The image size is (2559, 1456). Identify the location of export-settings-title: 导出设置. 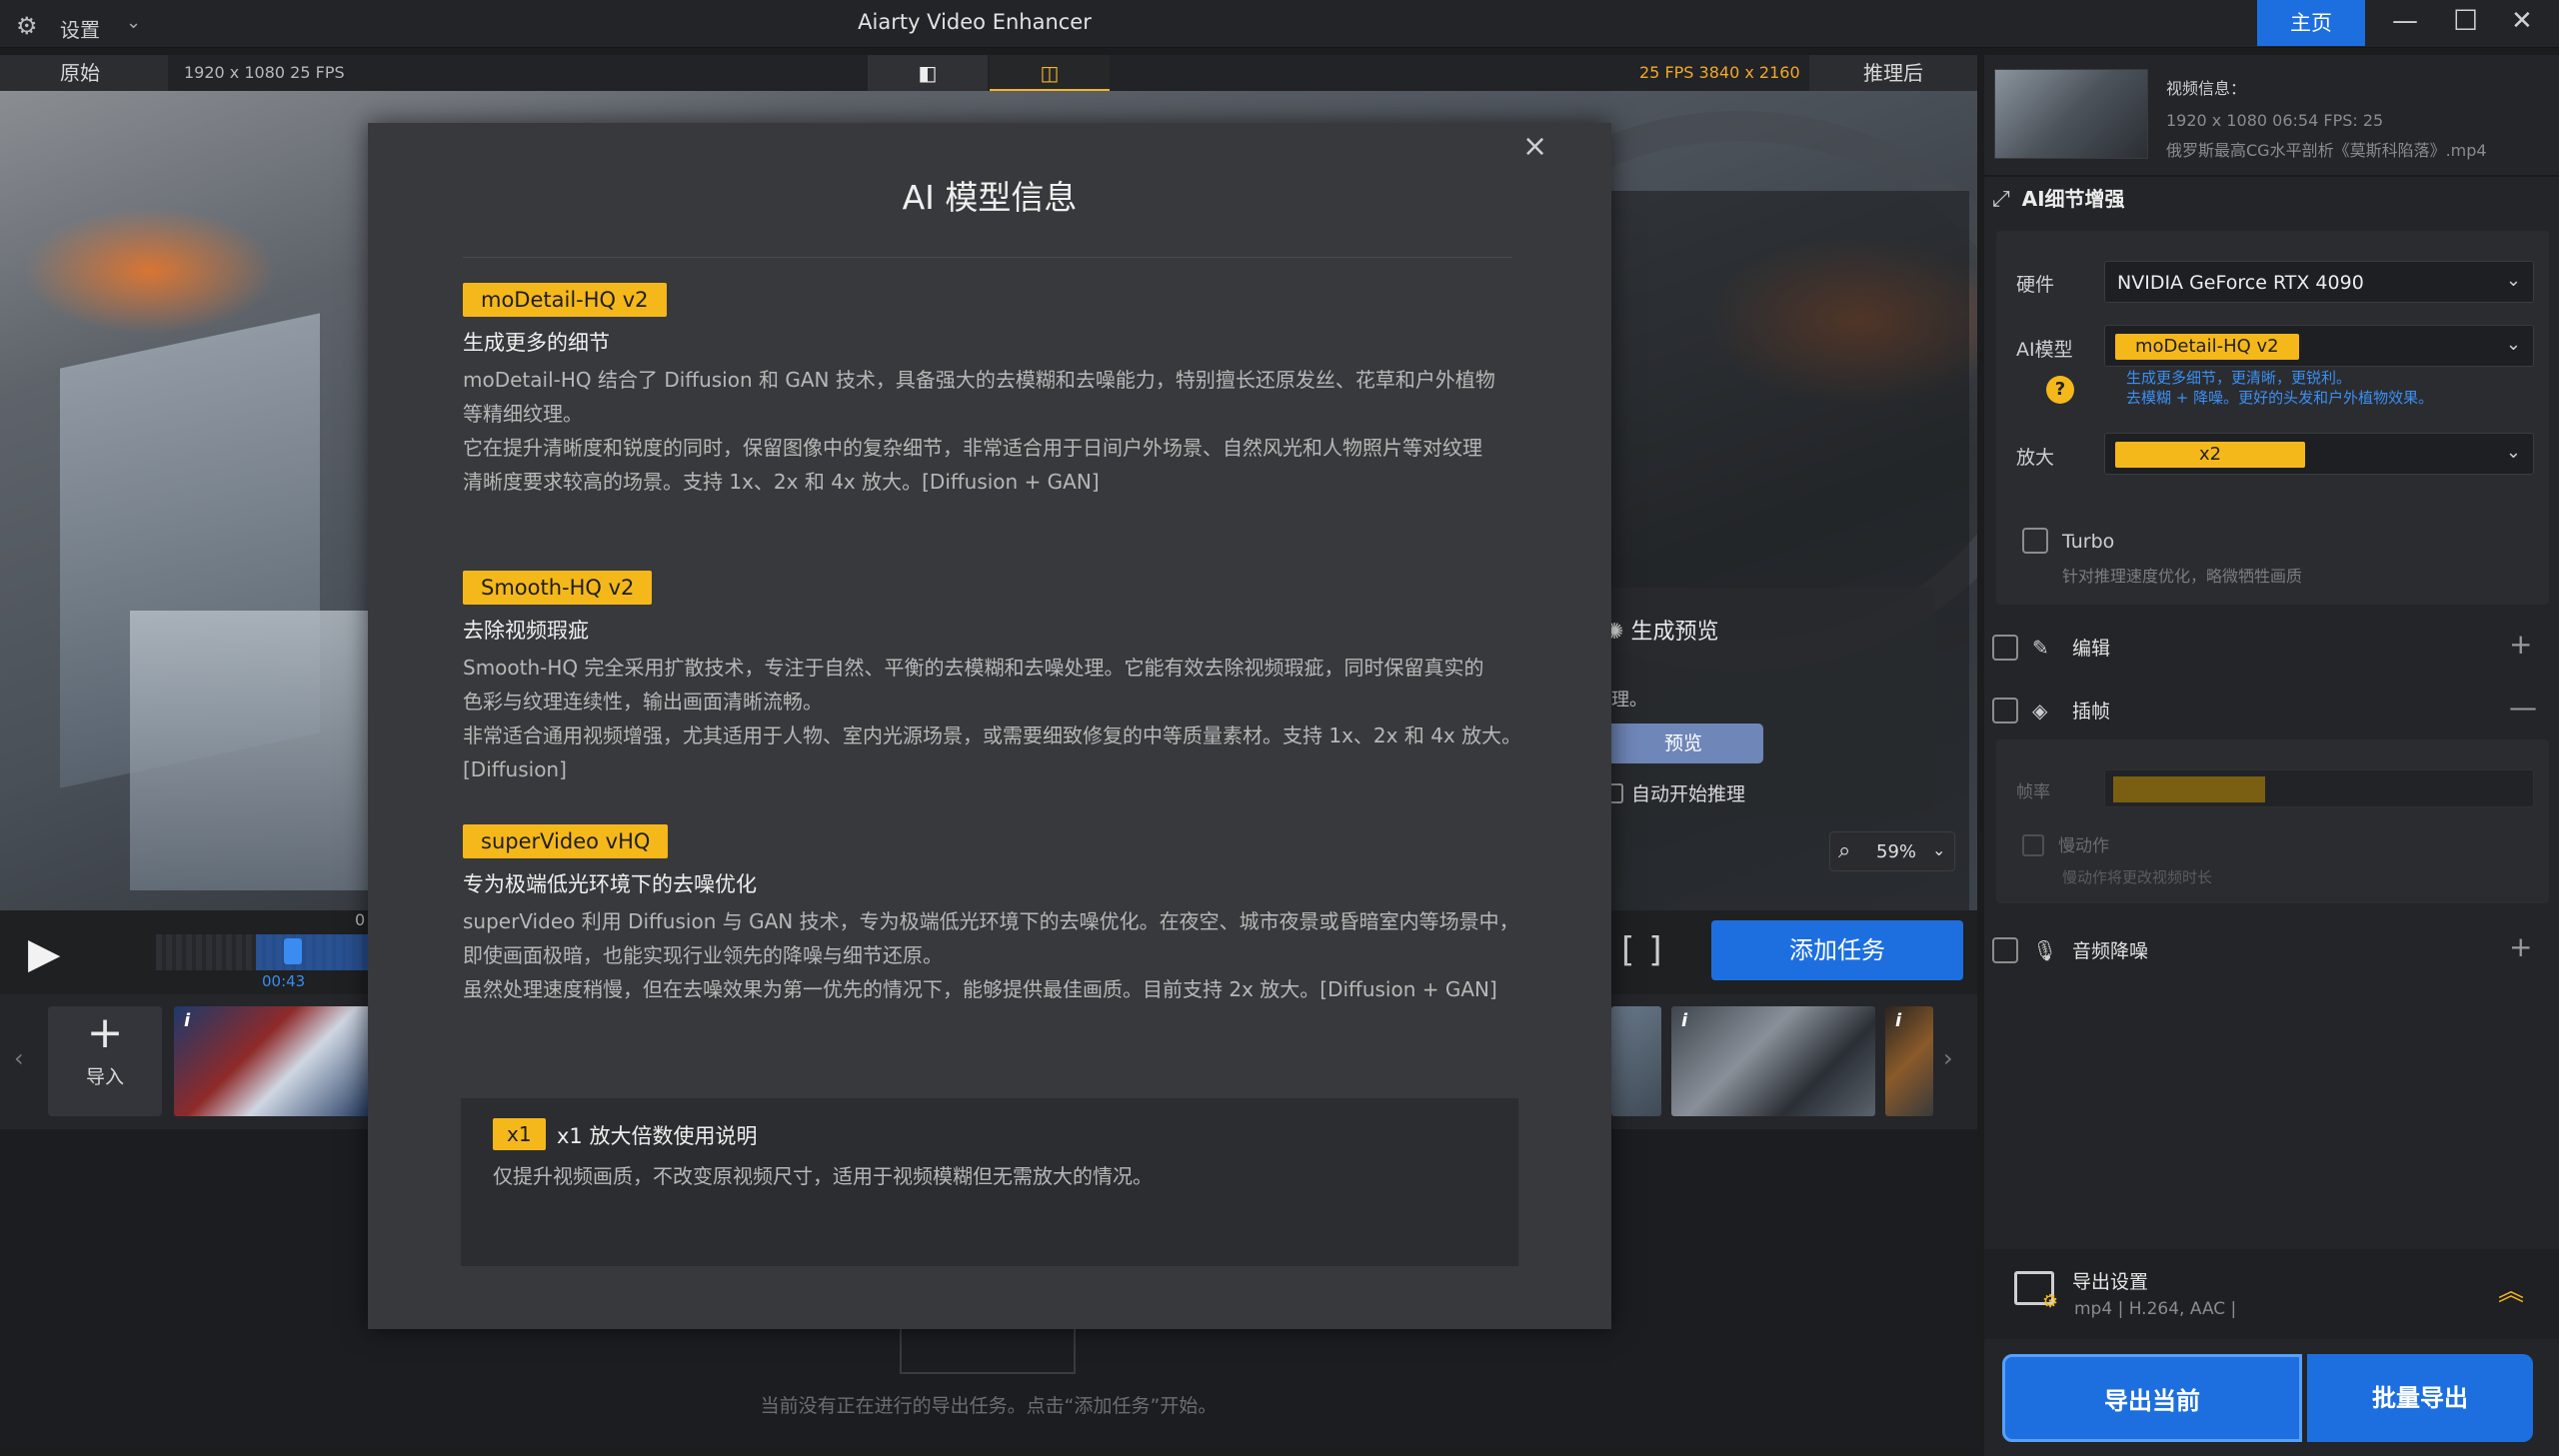
(2110, 1282).